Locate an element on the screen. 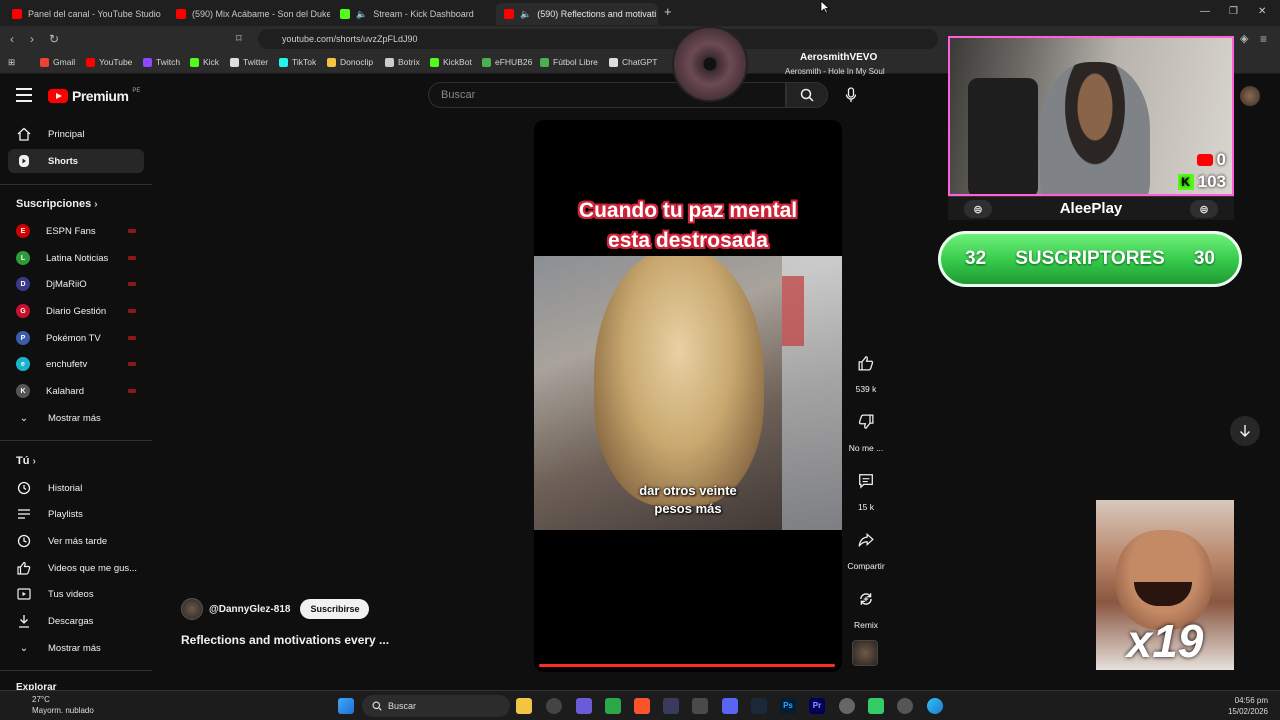  obs-icon is located at coordinates (554, 706).